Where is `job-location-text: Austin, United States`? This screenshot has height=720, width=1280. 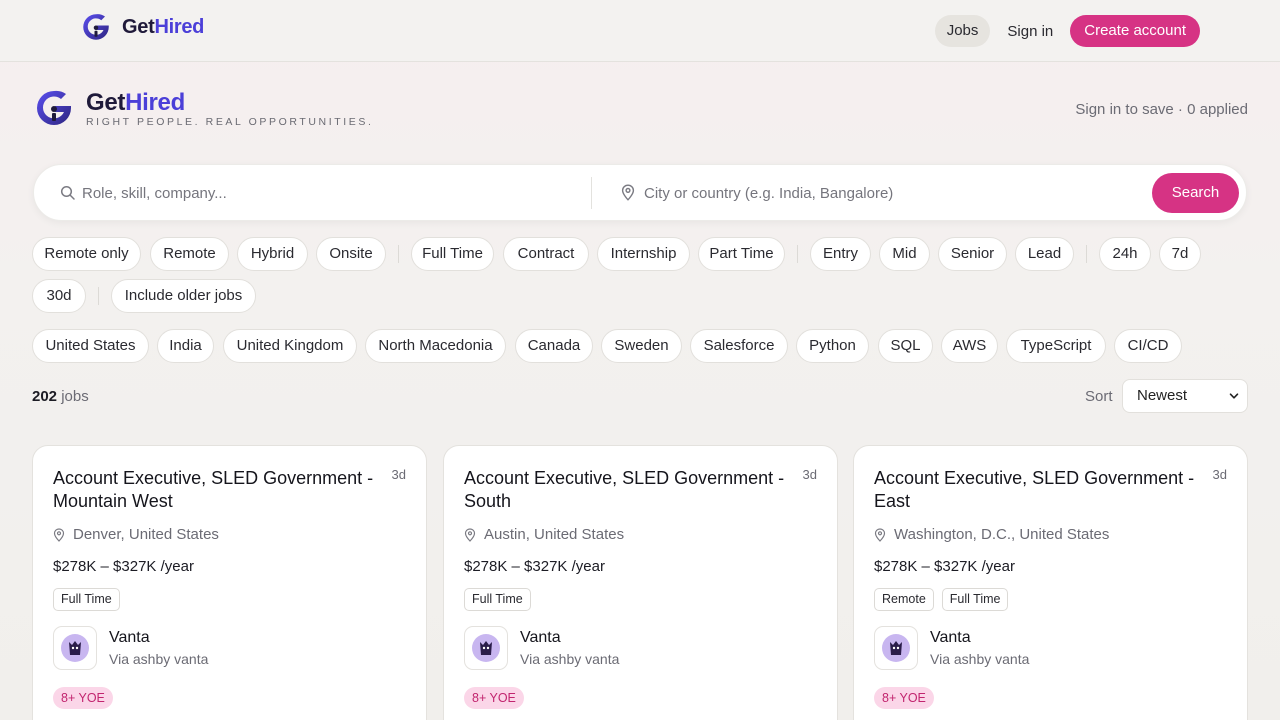
job-location-text: Austin, United States is located at coordinates (554, 534).